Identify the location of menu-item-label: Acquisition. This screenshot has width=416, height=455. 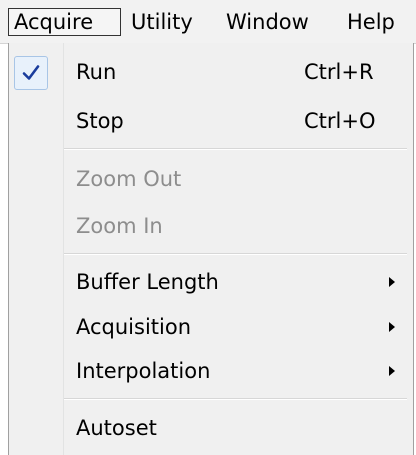
(134, 327).